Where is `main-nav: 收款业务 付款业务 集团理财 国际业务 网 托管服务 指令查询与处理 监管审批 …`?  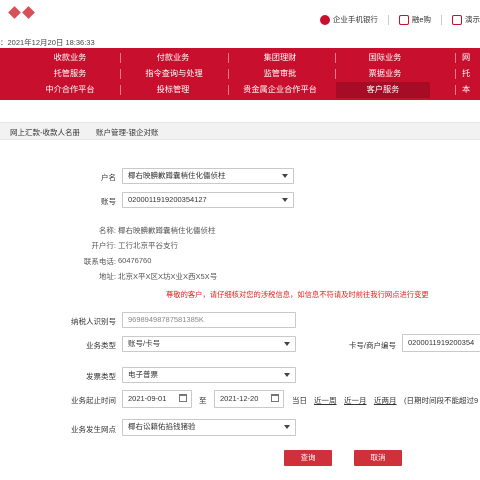 main-nav: 收款业务 付款业务 集团理财 国际业务 网 托管服务 指令查询与处理 监管审批 … is located at coordinates (240, 74).